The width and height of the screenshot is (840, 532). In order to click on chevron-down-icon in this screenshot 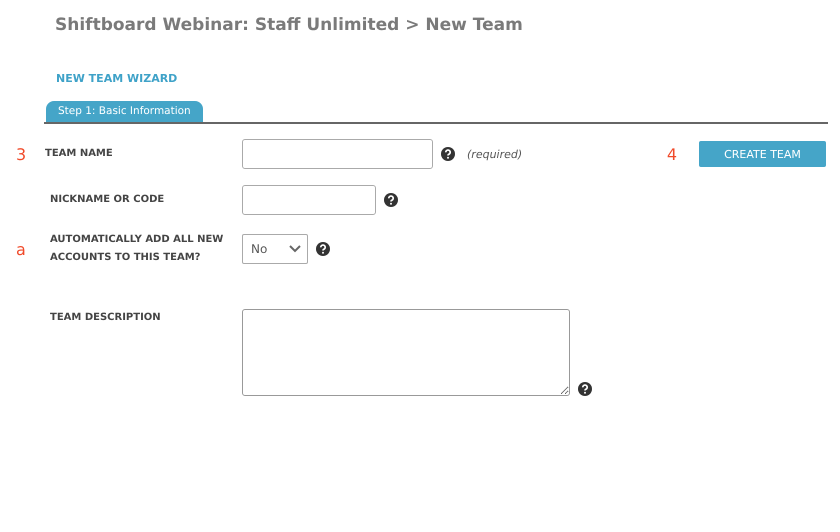, I will do `click(295, 249)`.